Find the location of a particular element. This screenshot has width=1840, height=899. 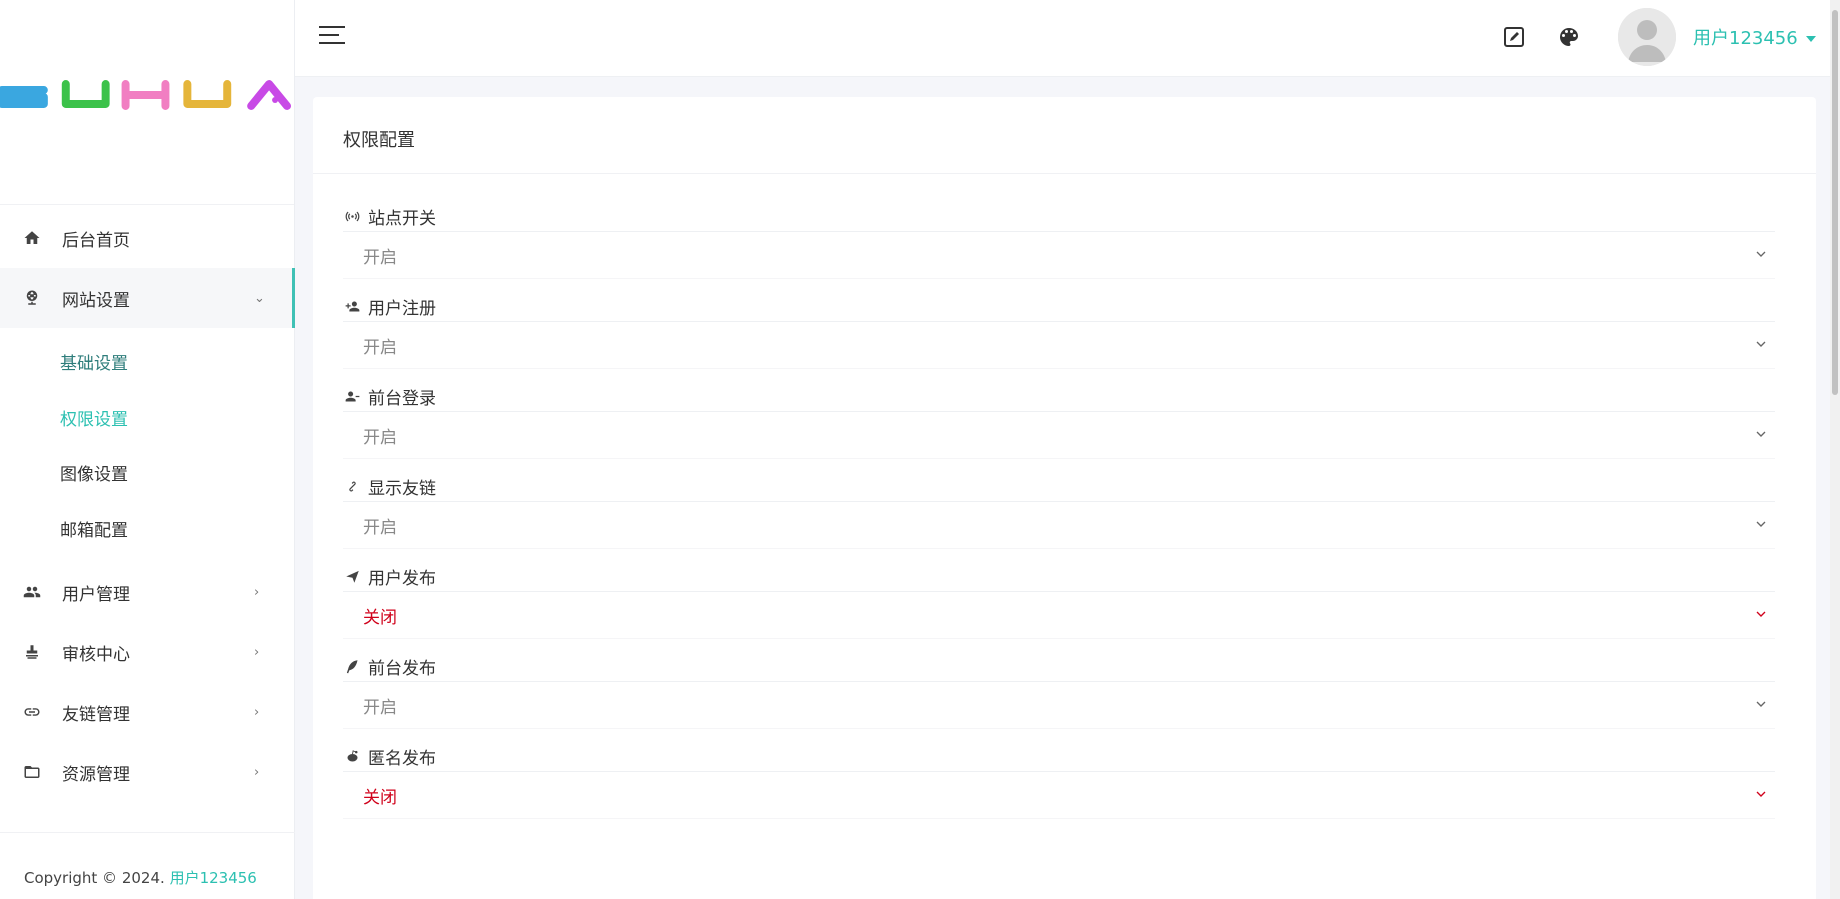

show-links-select: 开启 is located at coordinates (1059, 525).